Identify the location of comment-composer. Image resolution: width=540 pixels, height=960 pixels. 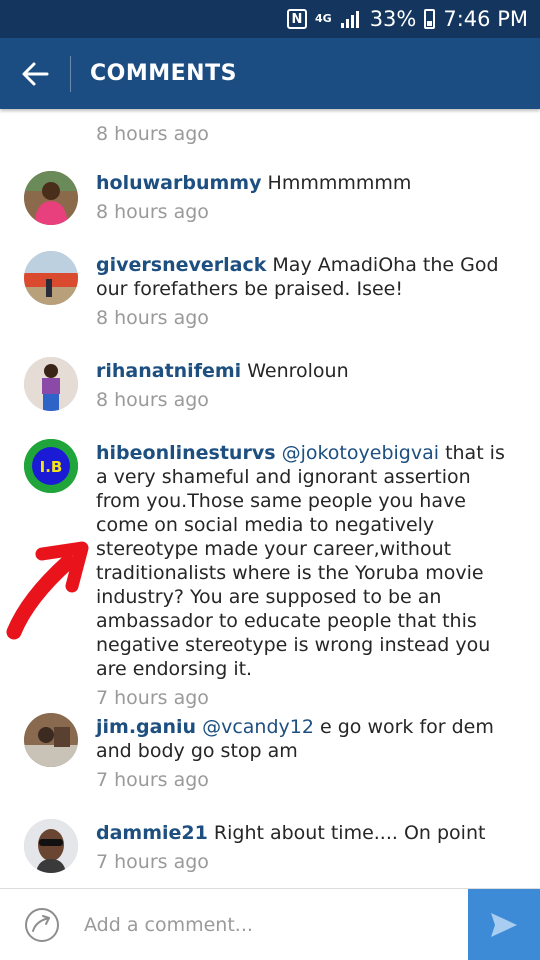
(270, 924).